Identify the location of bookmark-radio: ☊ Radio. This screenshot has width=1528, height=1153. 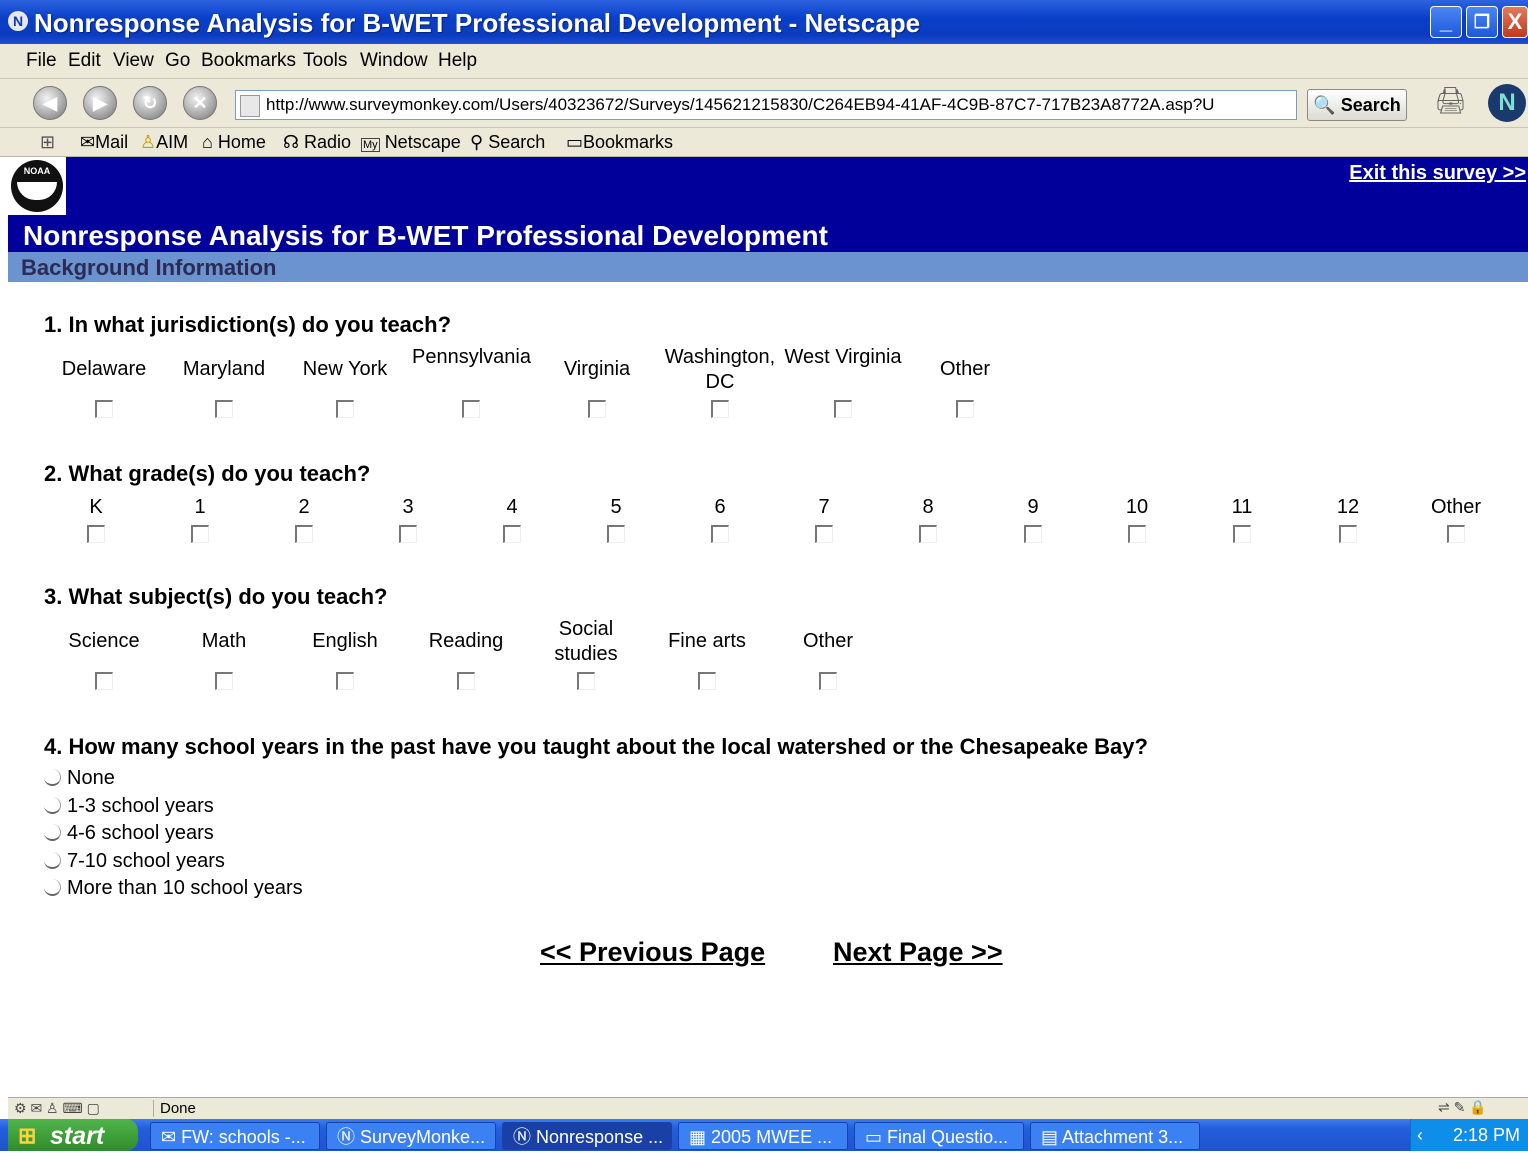
(317, 142).